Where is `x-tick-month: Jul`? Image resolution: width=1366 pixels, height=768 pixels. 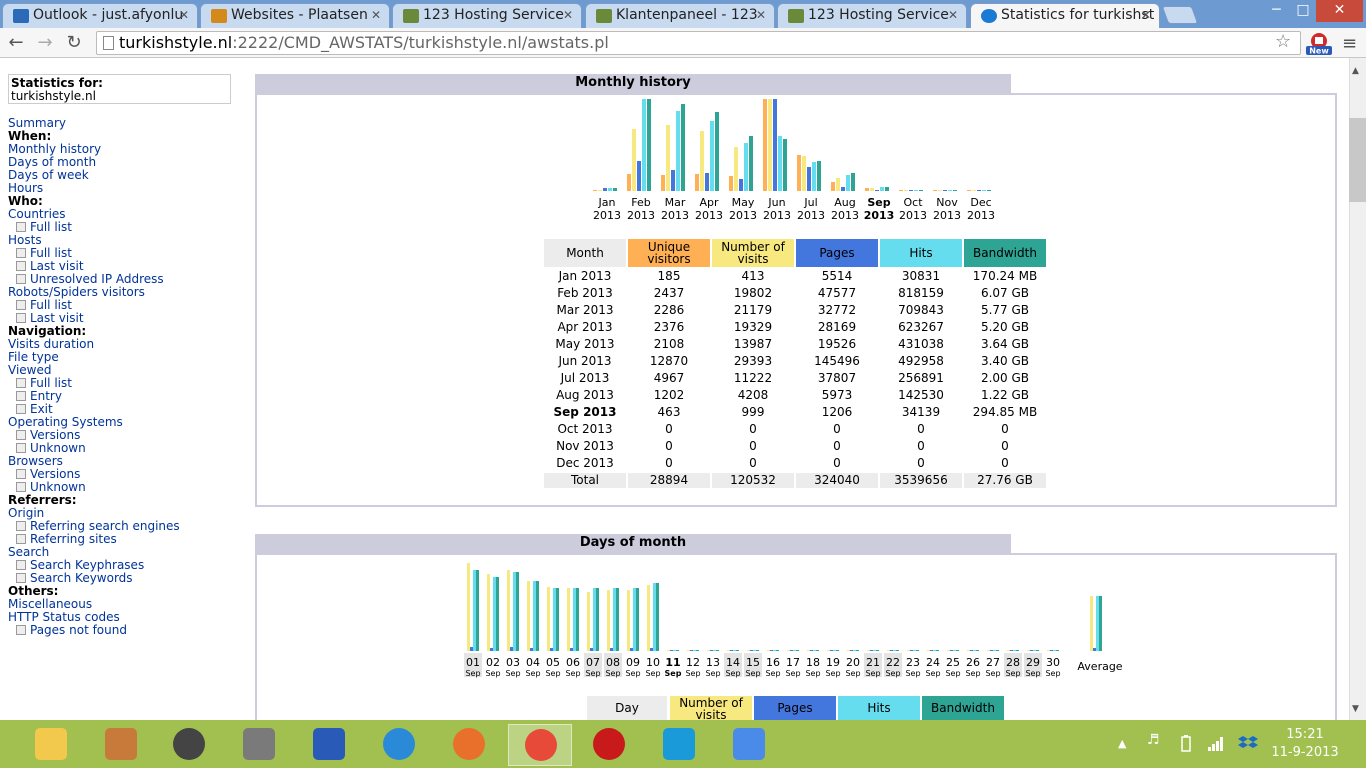 x-tick-month: Jul is located at coordinates (810, 202).